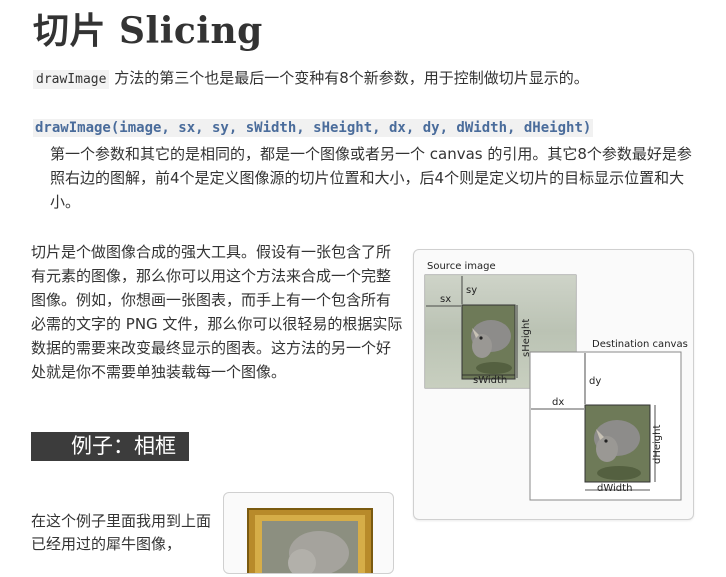  Describe the element at coordinates (526, 338) in the screenshot. I see `sheight-label: sHeight` at that location.